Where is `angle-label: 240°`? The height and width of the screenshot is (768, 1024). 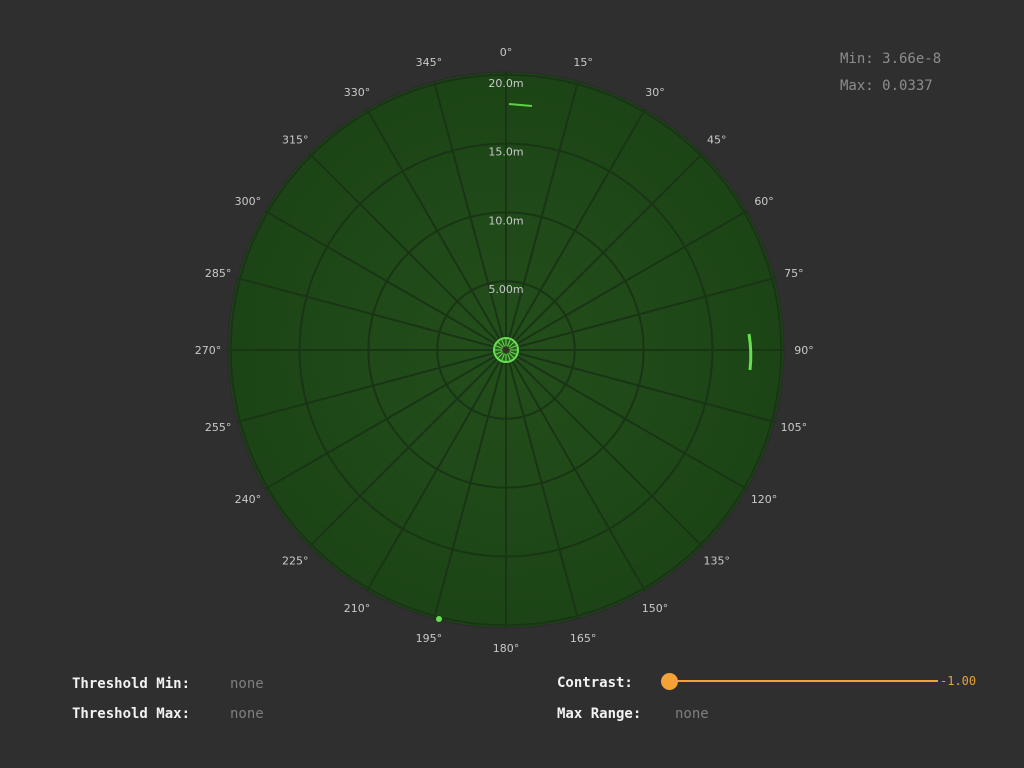 angle-label: 240° is located at coordinates (248, 499).